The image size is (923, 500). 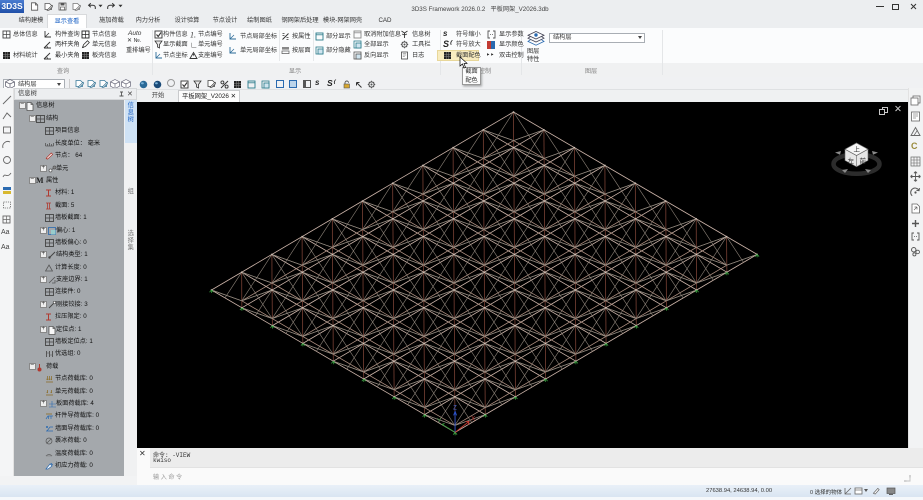 I want to click on svg-text: 1., so click(x=193, y=34).